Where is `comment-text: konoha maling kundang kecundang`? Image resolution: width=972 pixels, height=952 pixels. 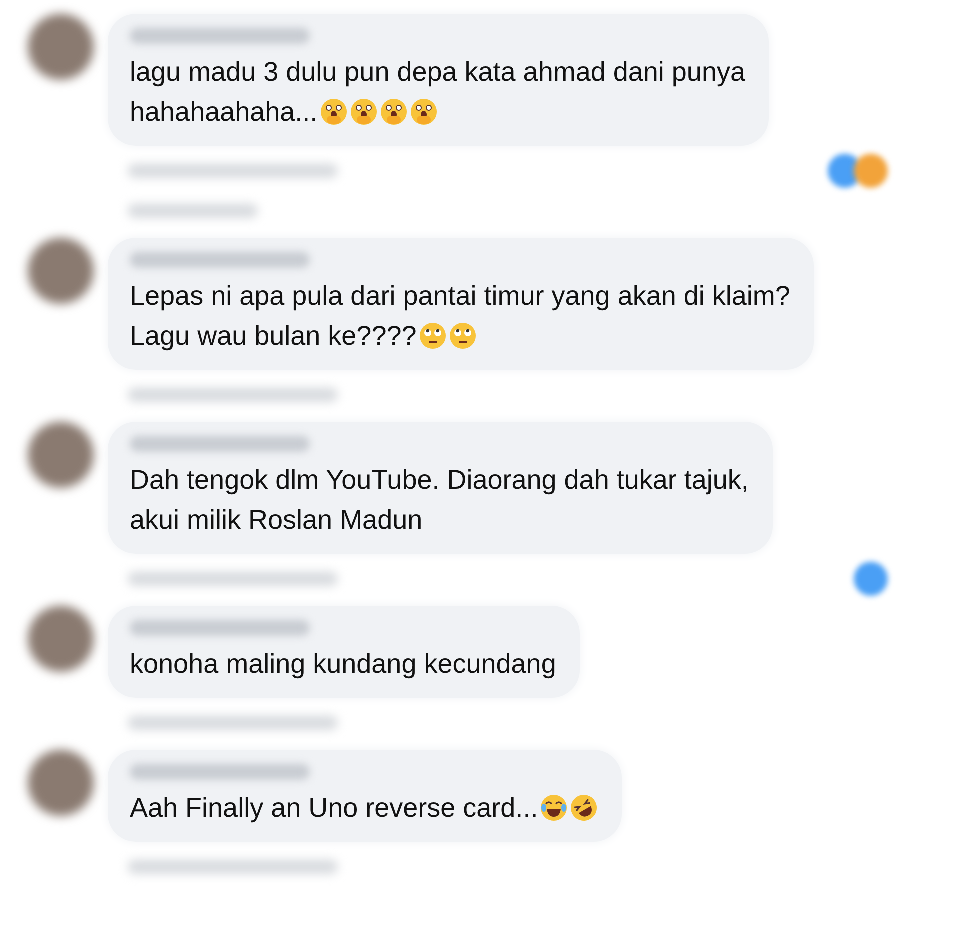
comment-text: konoha maling kundang kecundang is located at coordinates (343, 664).